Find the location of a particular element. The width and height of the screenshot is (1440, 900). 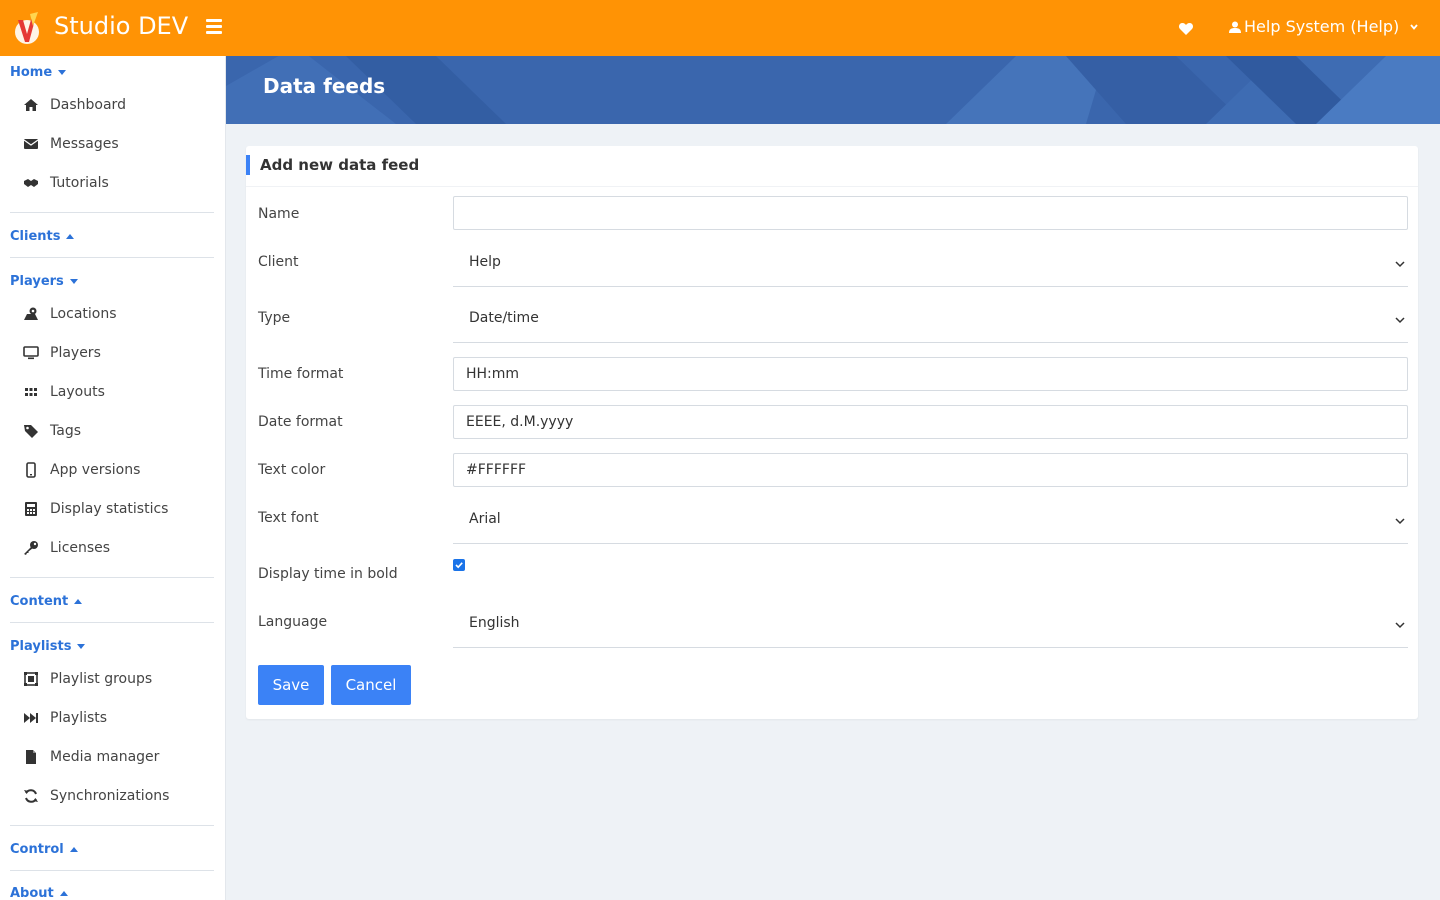

date-format-input is located at coordinates (930, 422).